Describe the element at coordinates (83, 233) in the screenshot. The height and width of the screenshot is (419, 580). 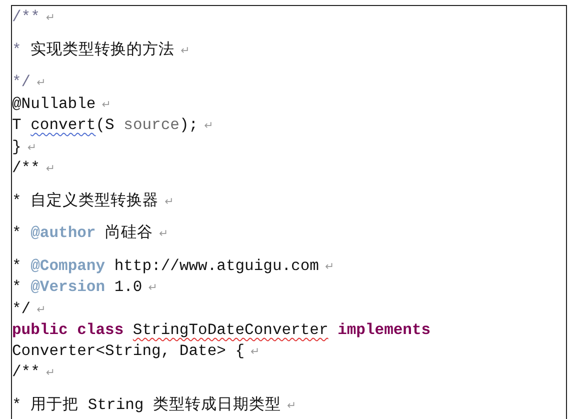
I see `code-line: * @author 尚硅谷` at that location.